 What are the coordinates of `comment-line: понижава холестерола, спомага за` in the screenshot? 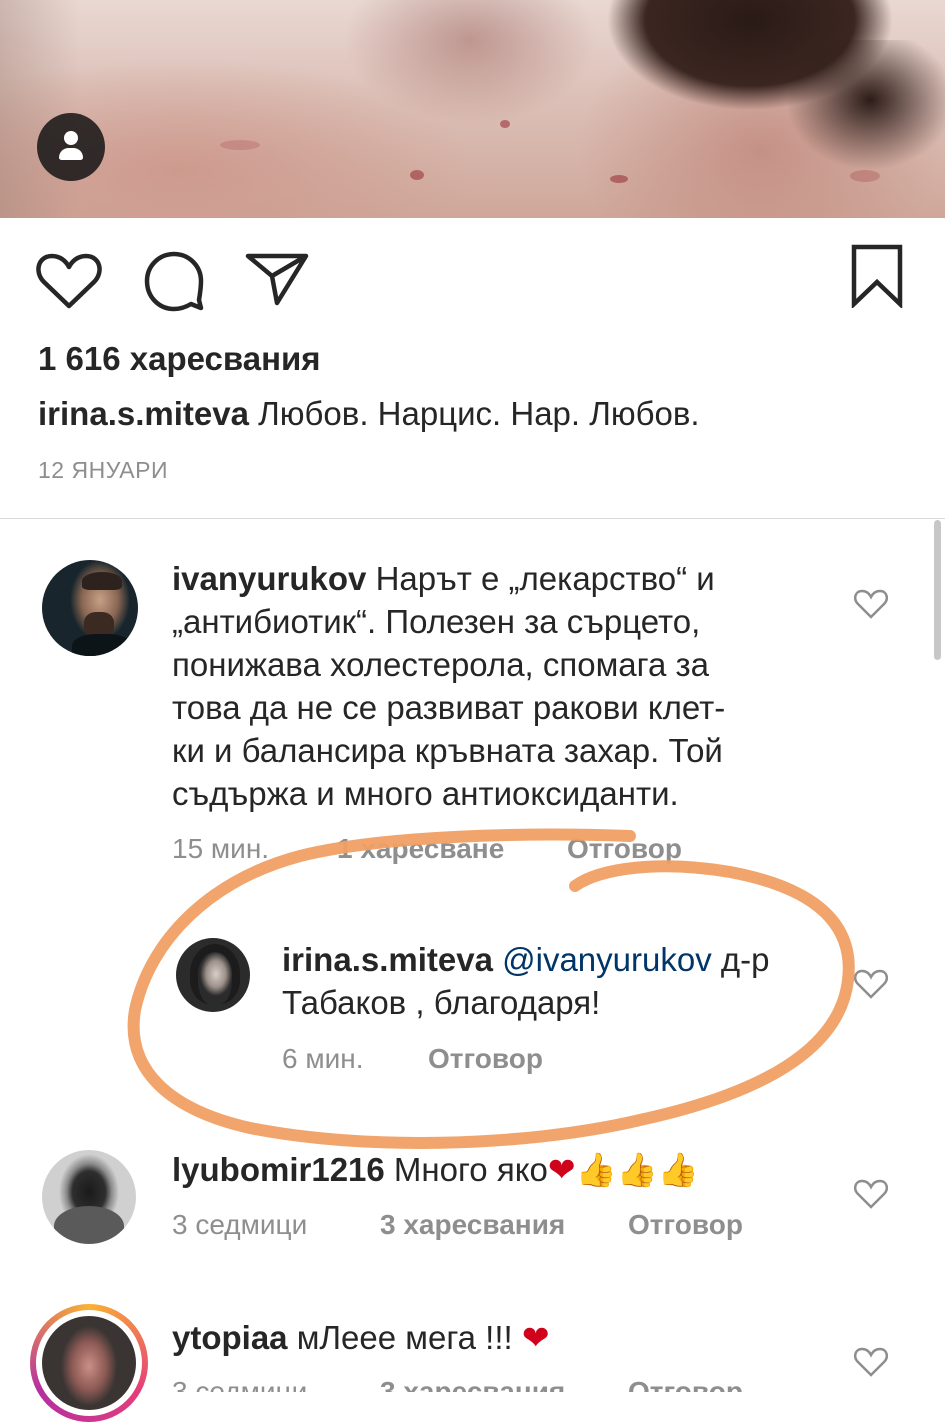 It's located at (440, 664).